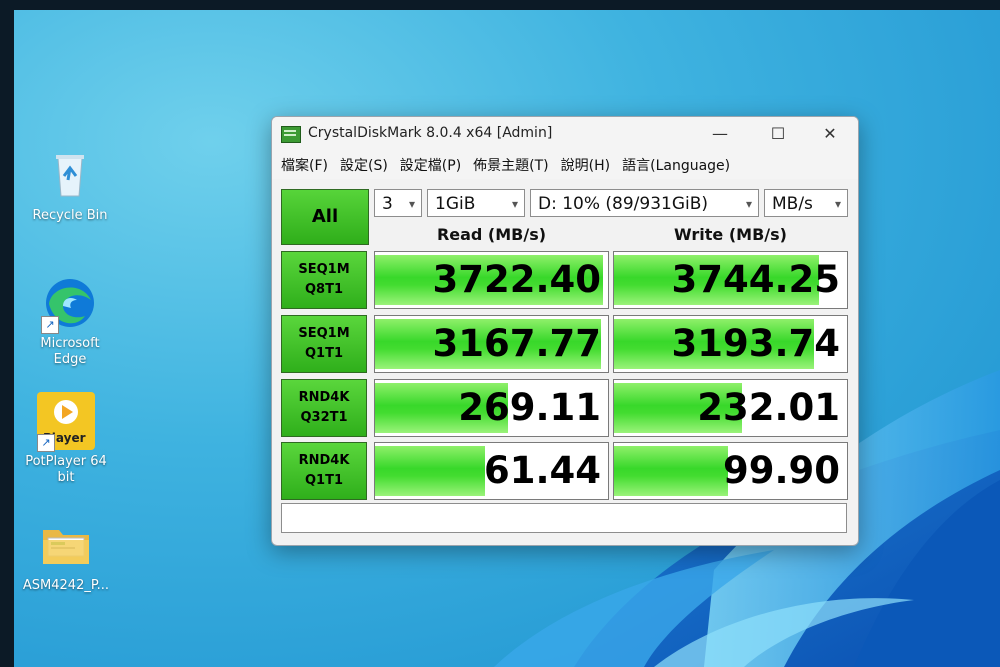 The image size is (1000, 667). What do you see at coordinates (564, 518) in the screenshot?
I see `status-bar` at bounding box center [564, 518].